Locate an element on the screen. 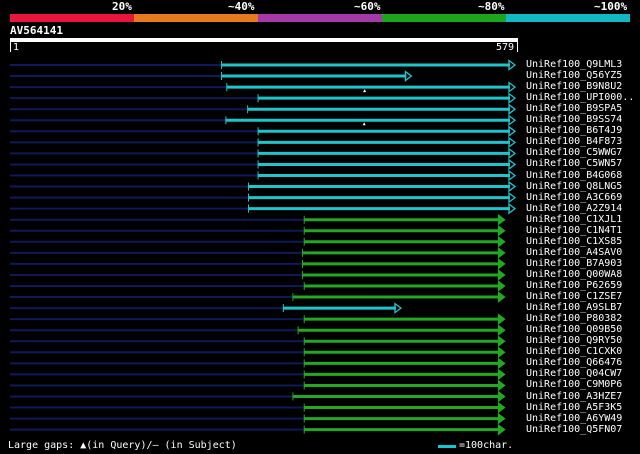  hit-label: UniRef100_C1CXK0 is located at coordinates (574, 351).